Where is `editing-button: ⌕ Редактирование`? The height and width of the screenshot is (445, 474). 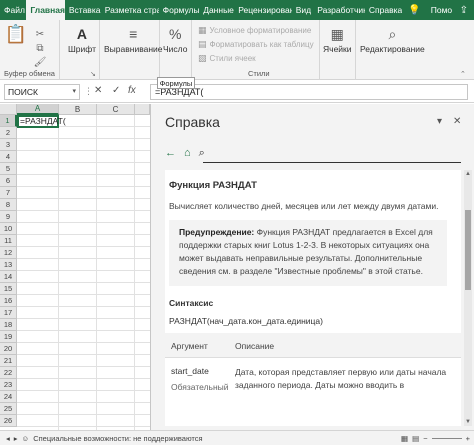 editing-button: ⌕ Редактирование is located at coordinates (392, 39).